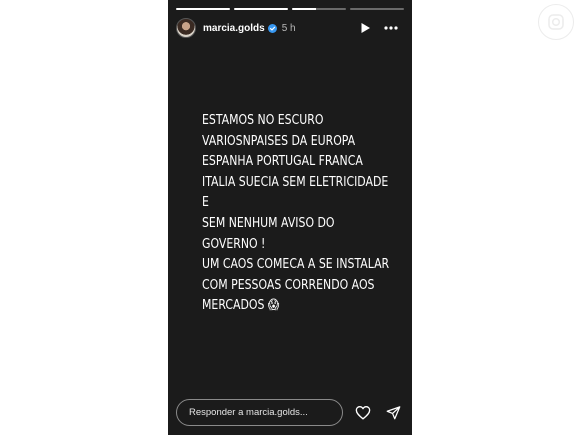  I want to click on send-button, so click(393, 413).